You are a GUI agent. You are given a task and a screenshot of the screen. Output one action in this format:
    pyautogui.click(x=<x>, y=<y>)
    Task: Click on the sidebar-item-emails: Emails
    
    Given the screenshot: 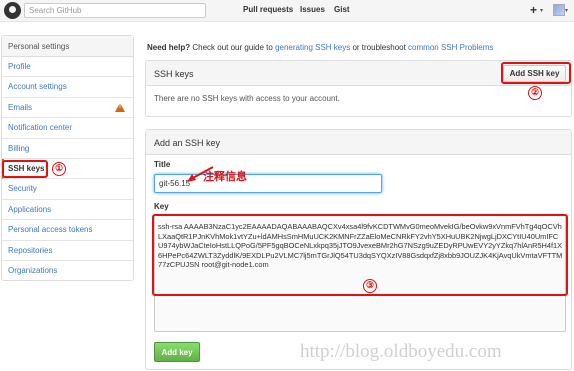 What is the action you would take?
    pyautogui.click(x=67, y=108)
    